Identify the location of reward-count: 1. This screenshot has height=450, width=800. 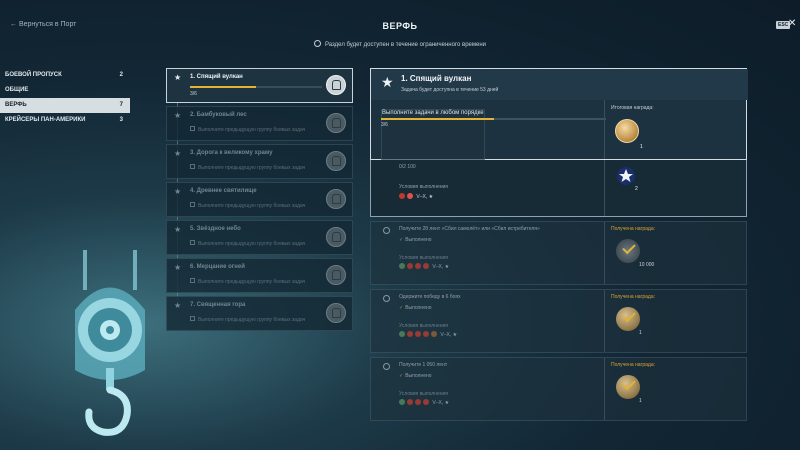
(641, 147).